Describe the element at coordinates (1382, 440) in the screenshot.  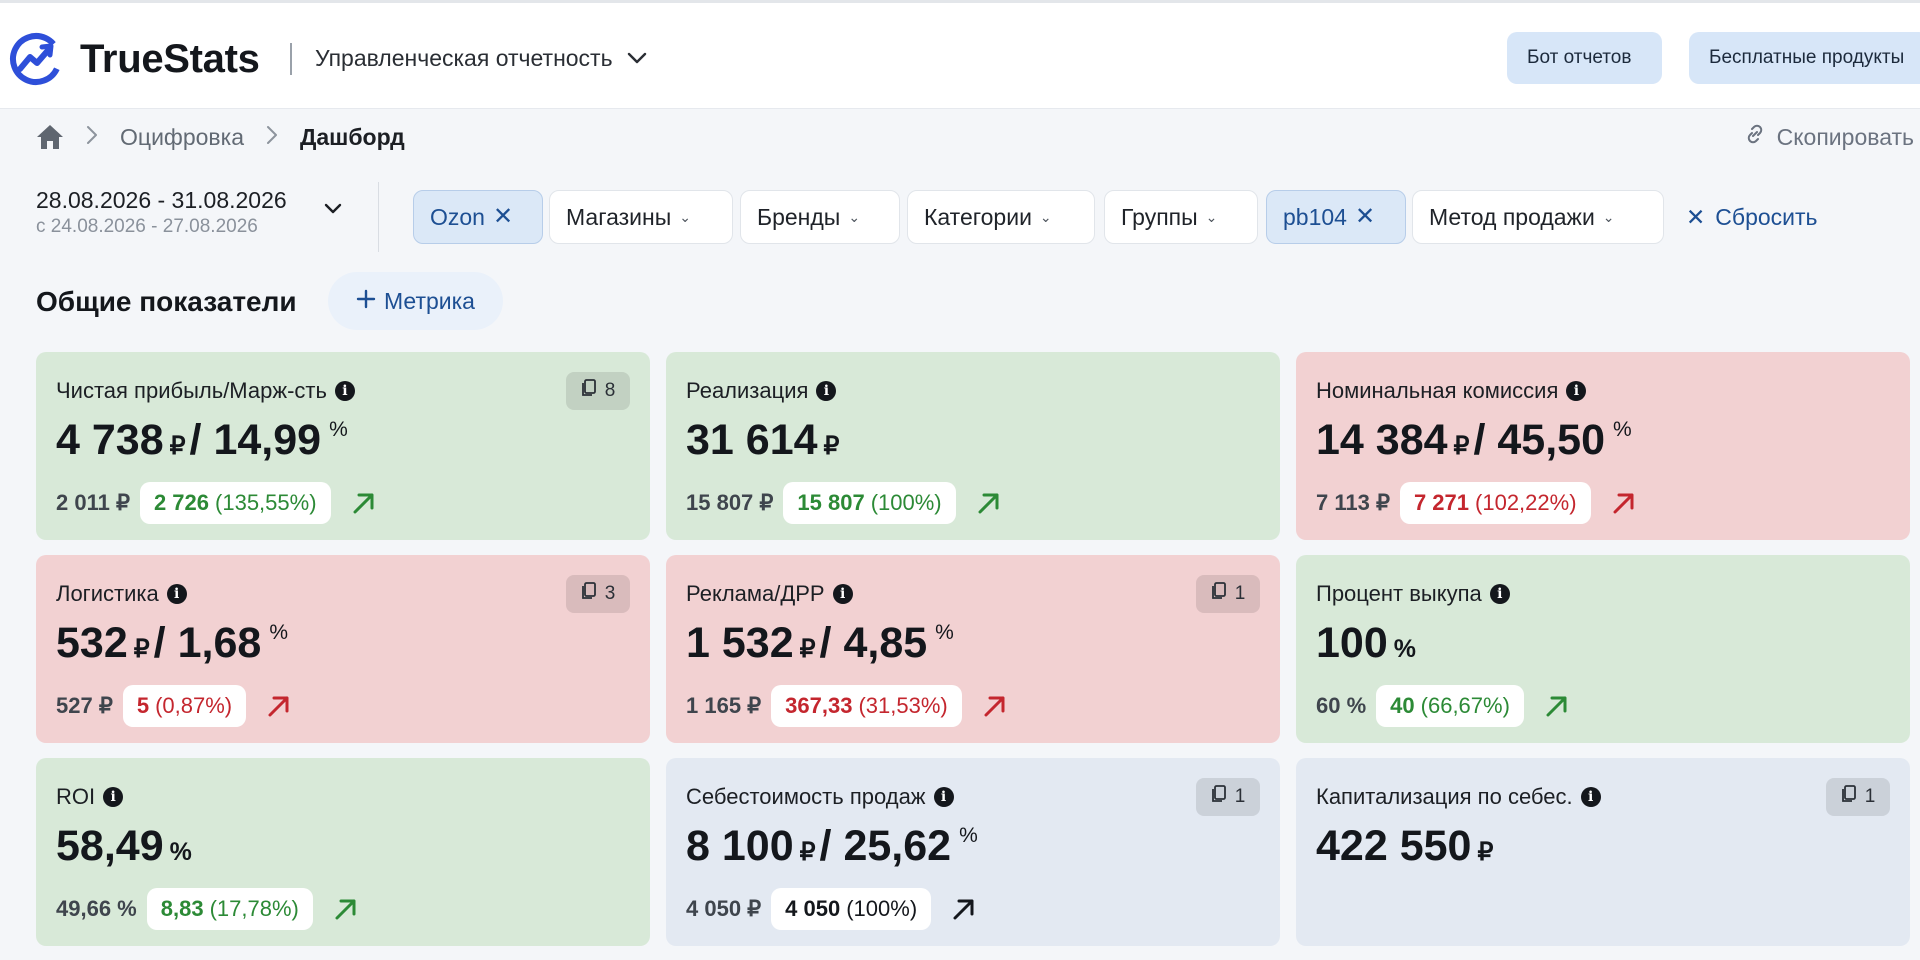
I see `card-value-number: 14 384` at that location.